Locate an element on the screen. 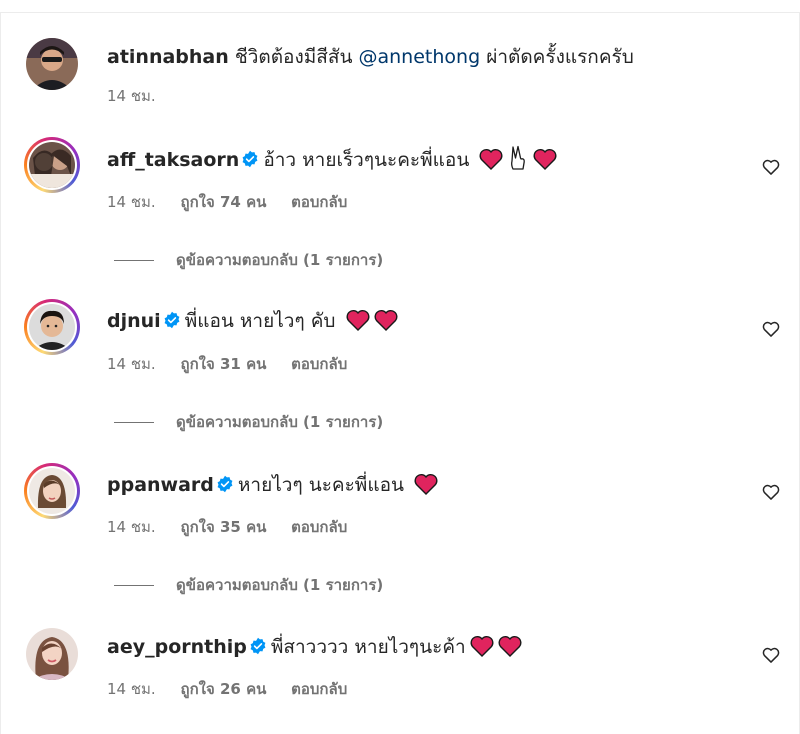  avatar-aey-pornthip is located at coordinates (52, 654).